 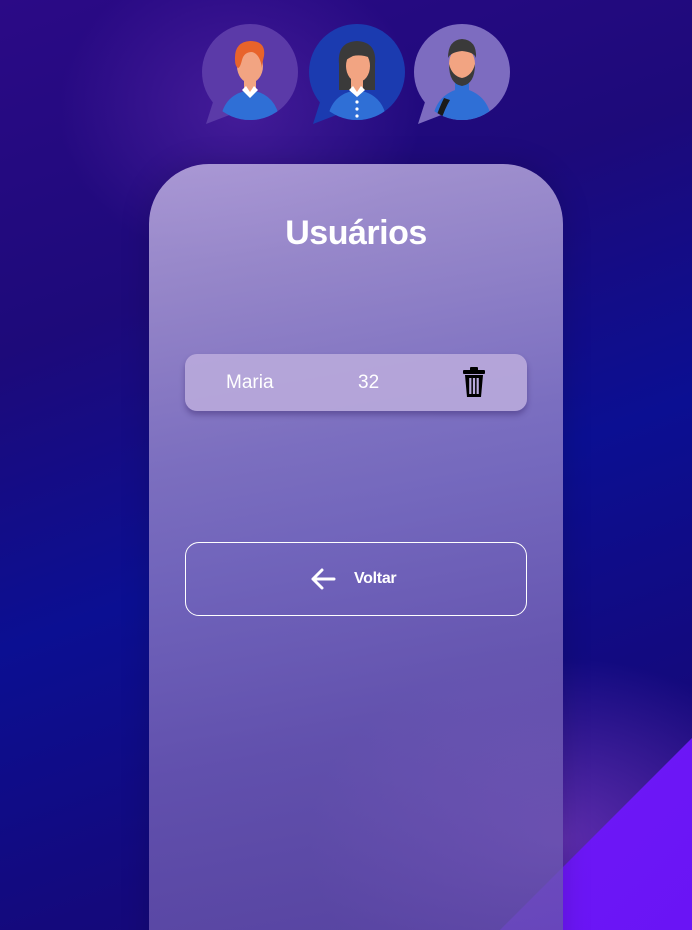 I want to click on trash-icon, so click(x=474, y=382).